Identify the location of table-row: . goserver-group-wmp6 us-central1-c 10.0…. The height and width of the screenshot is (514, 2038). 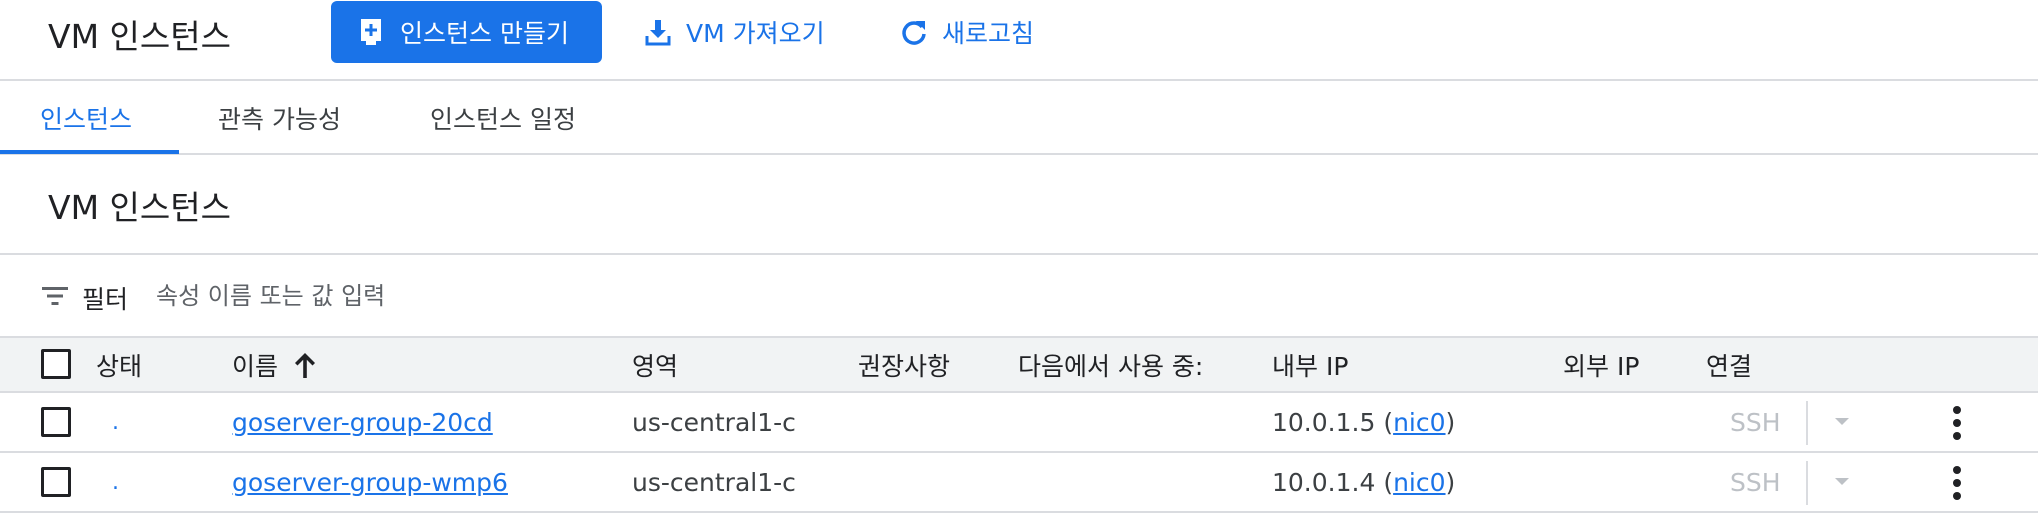
(1019, 483).